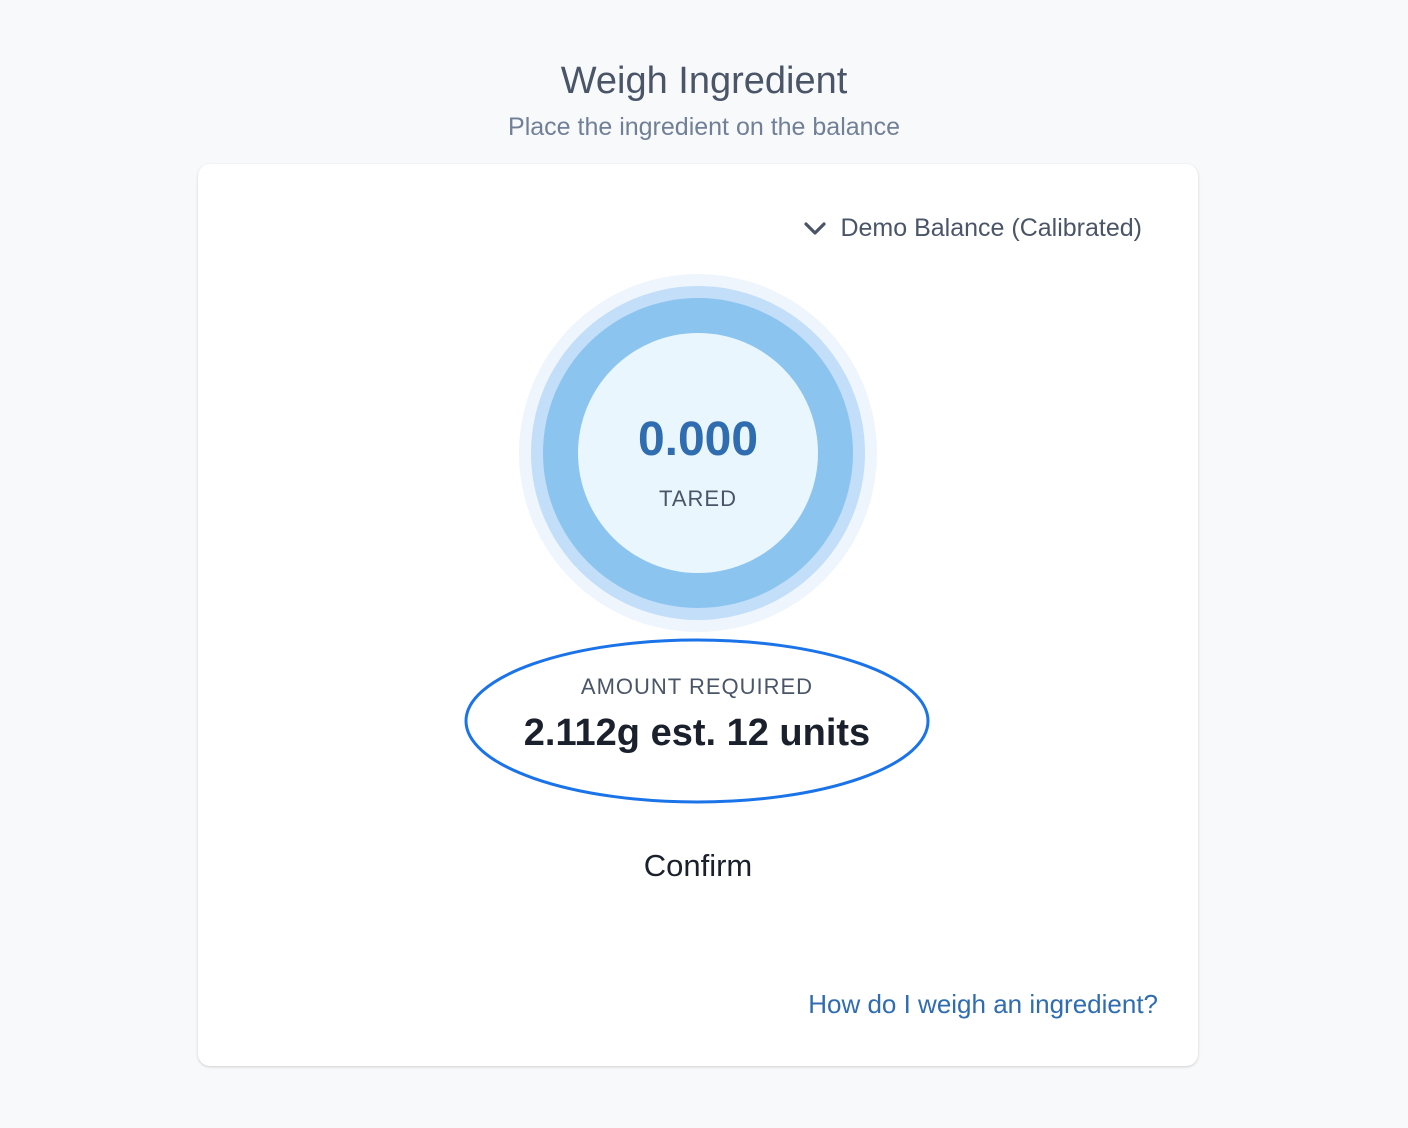 The height and width of the screenshot is (1128, 1408). Describe the element at coordinates (697, 733) in the screenshot. I see `amount-required-value: 2.112g est. 12 units` at that location.